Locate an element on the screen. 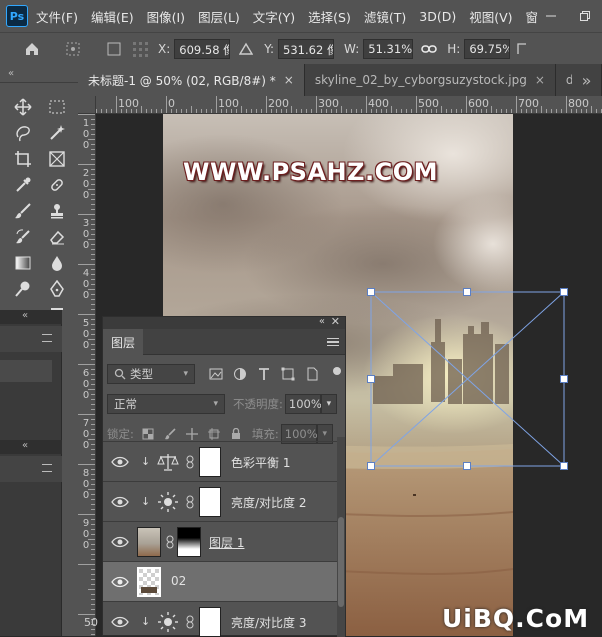  toolbar-collapse: « is located at coordinates (11, 73).